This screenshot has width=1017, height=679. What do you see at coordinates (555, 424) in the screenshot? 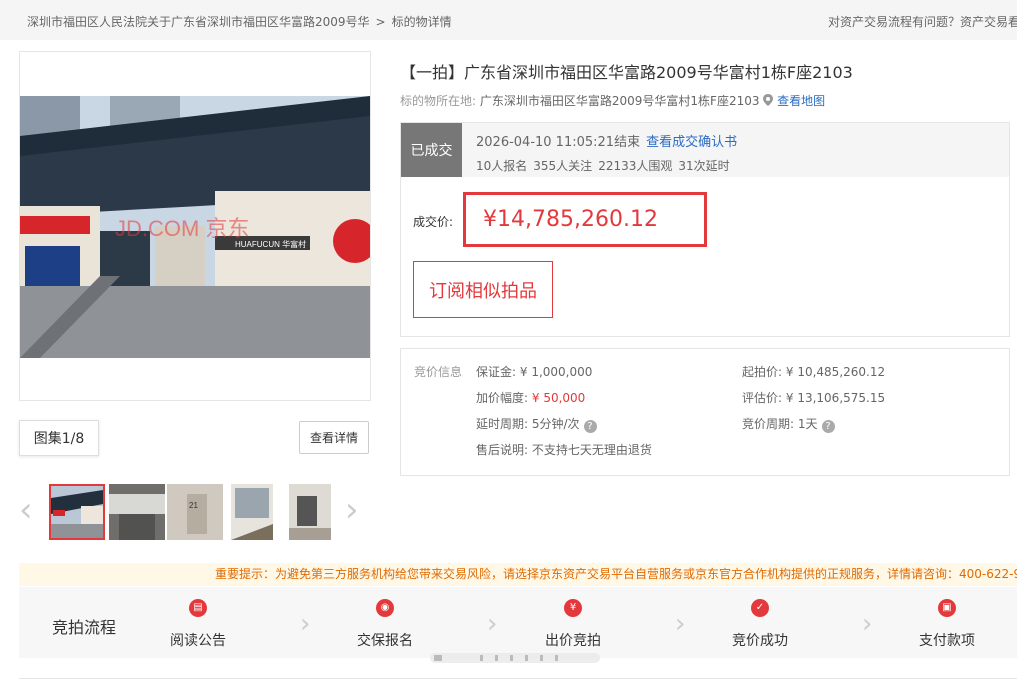
I see `delay-value: 5分钟/次` at bounding box center [555, 424].